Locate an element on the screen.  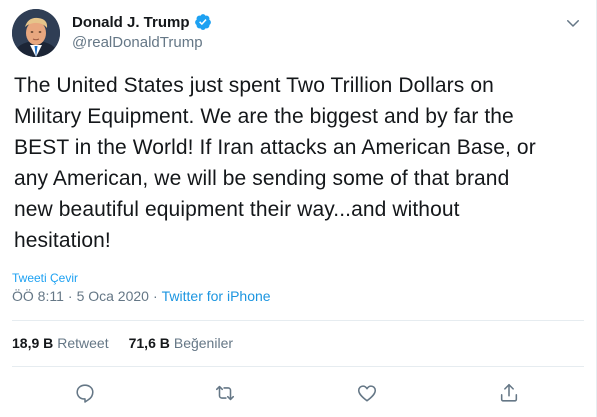
avatar is located at coordinates (36, 33).